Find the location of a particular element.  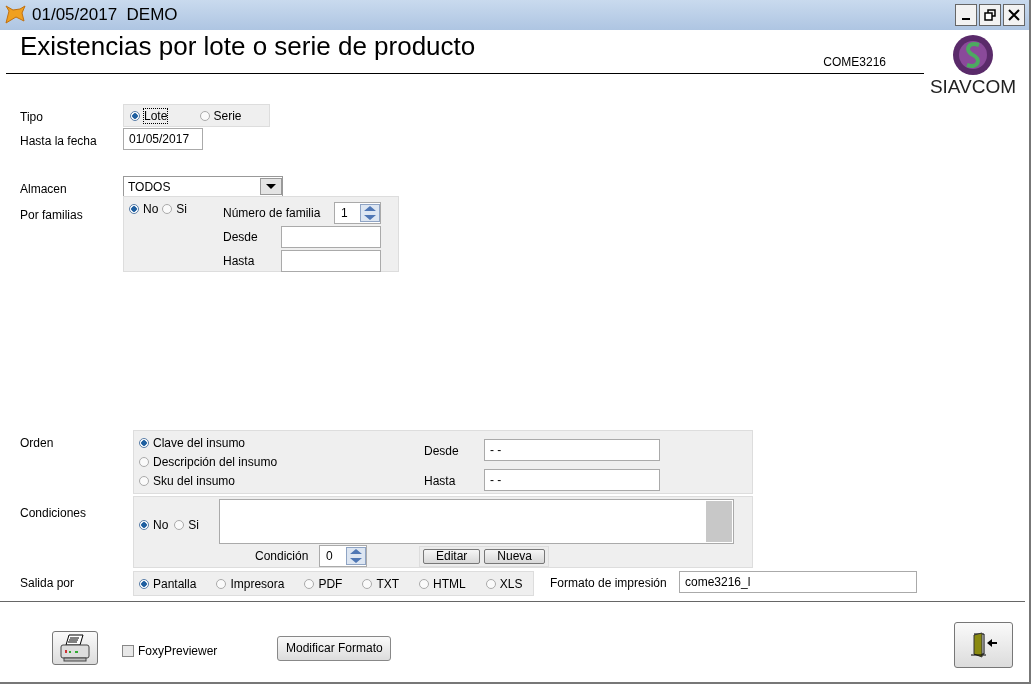

radio-option: HTML is located at coordinates (442, 583).